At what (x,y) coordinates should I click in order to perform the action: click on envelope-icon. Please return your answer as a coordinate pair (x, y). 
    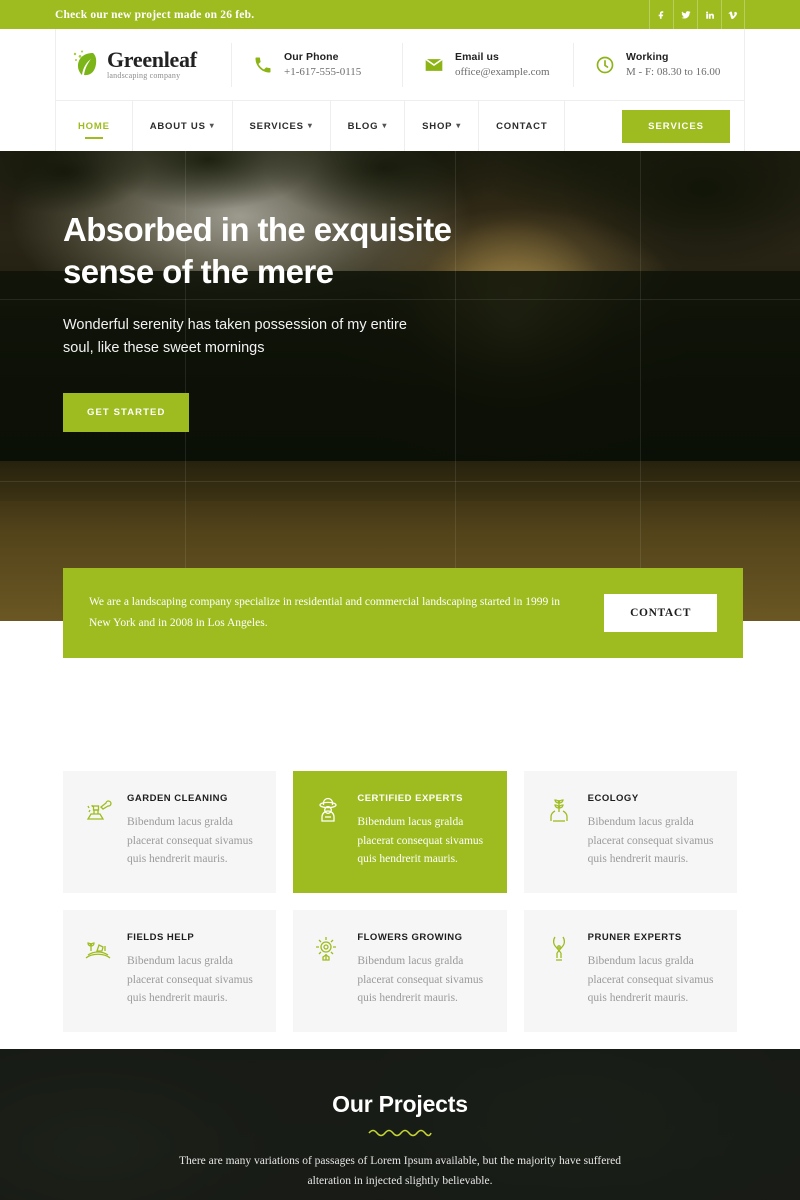
    Looking at the image, I should click on (434, 65).